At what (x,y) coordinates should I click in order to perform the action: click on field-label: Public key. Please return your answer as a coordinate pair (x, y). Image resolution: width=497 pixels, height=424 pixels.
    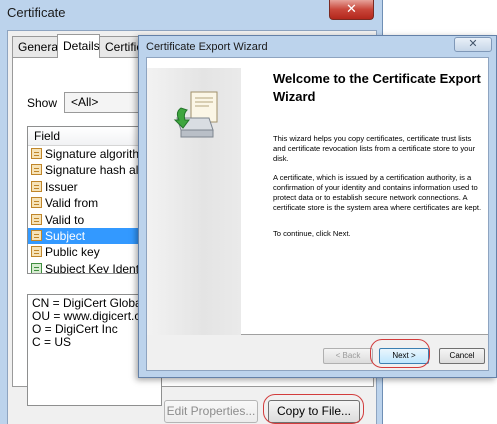
    Looking at the image, I should click on (72, 252).